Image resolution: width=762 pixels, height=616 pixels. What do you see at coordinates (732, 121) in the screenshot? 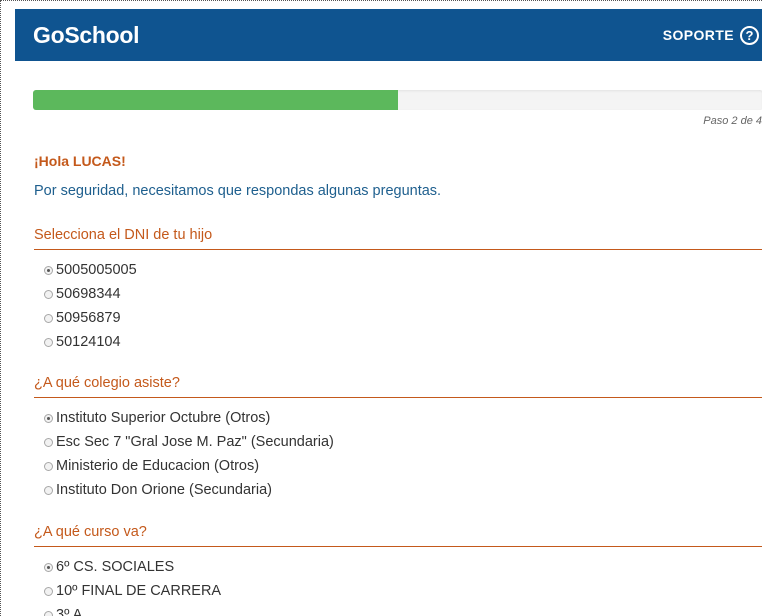
I see `step-indicator: Paso 2 de 4` at bounding box center [732, 121].